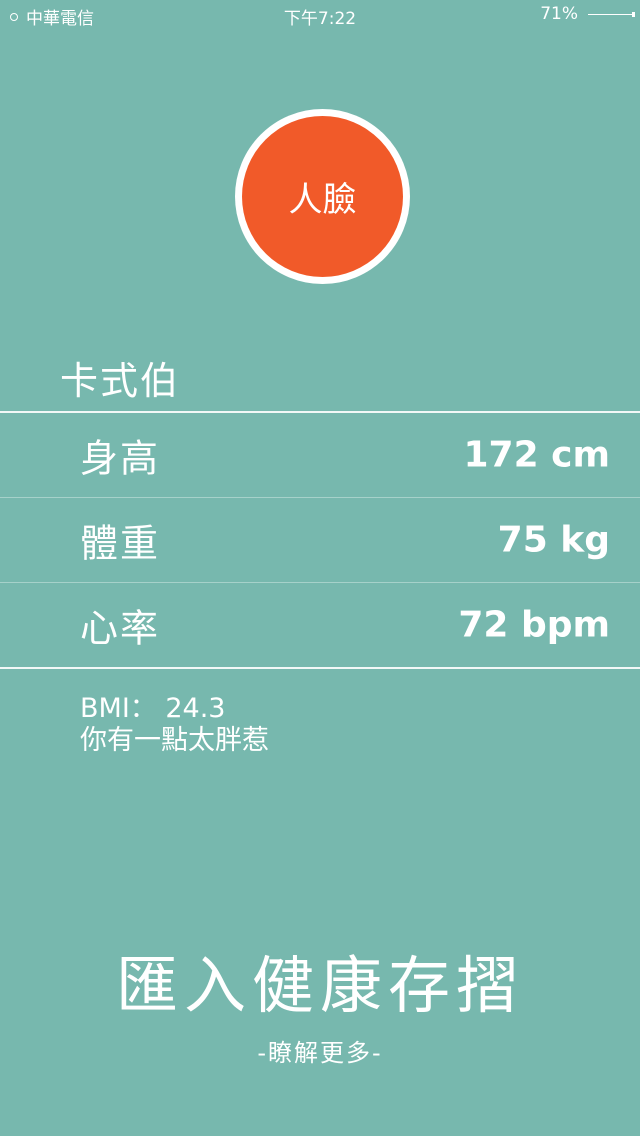  What do you see at coordinates (320, 15) in the screenshot?
I see `status-bar: 中華電信 下午7:22 71%` at bounding box center [320, 15].